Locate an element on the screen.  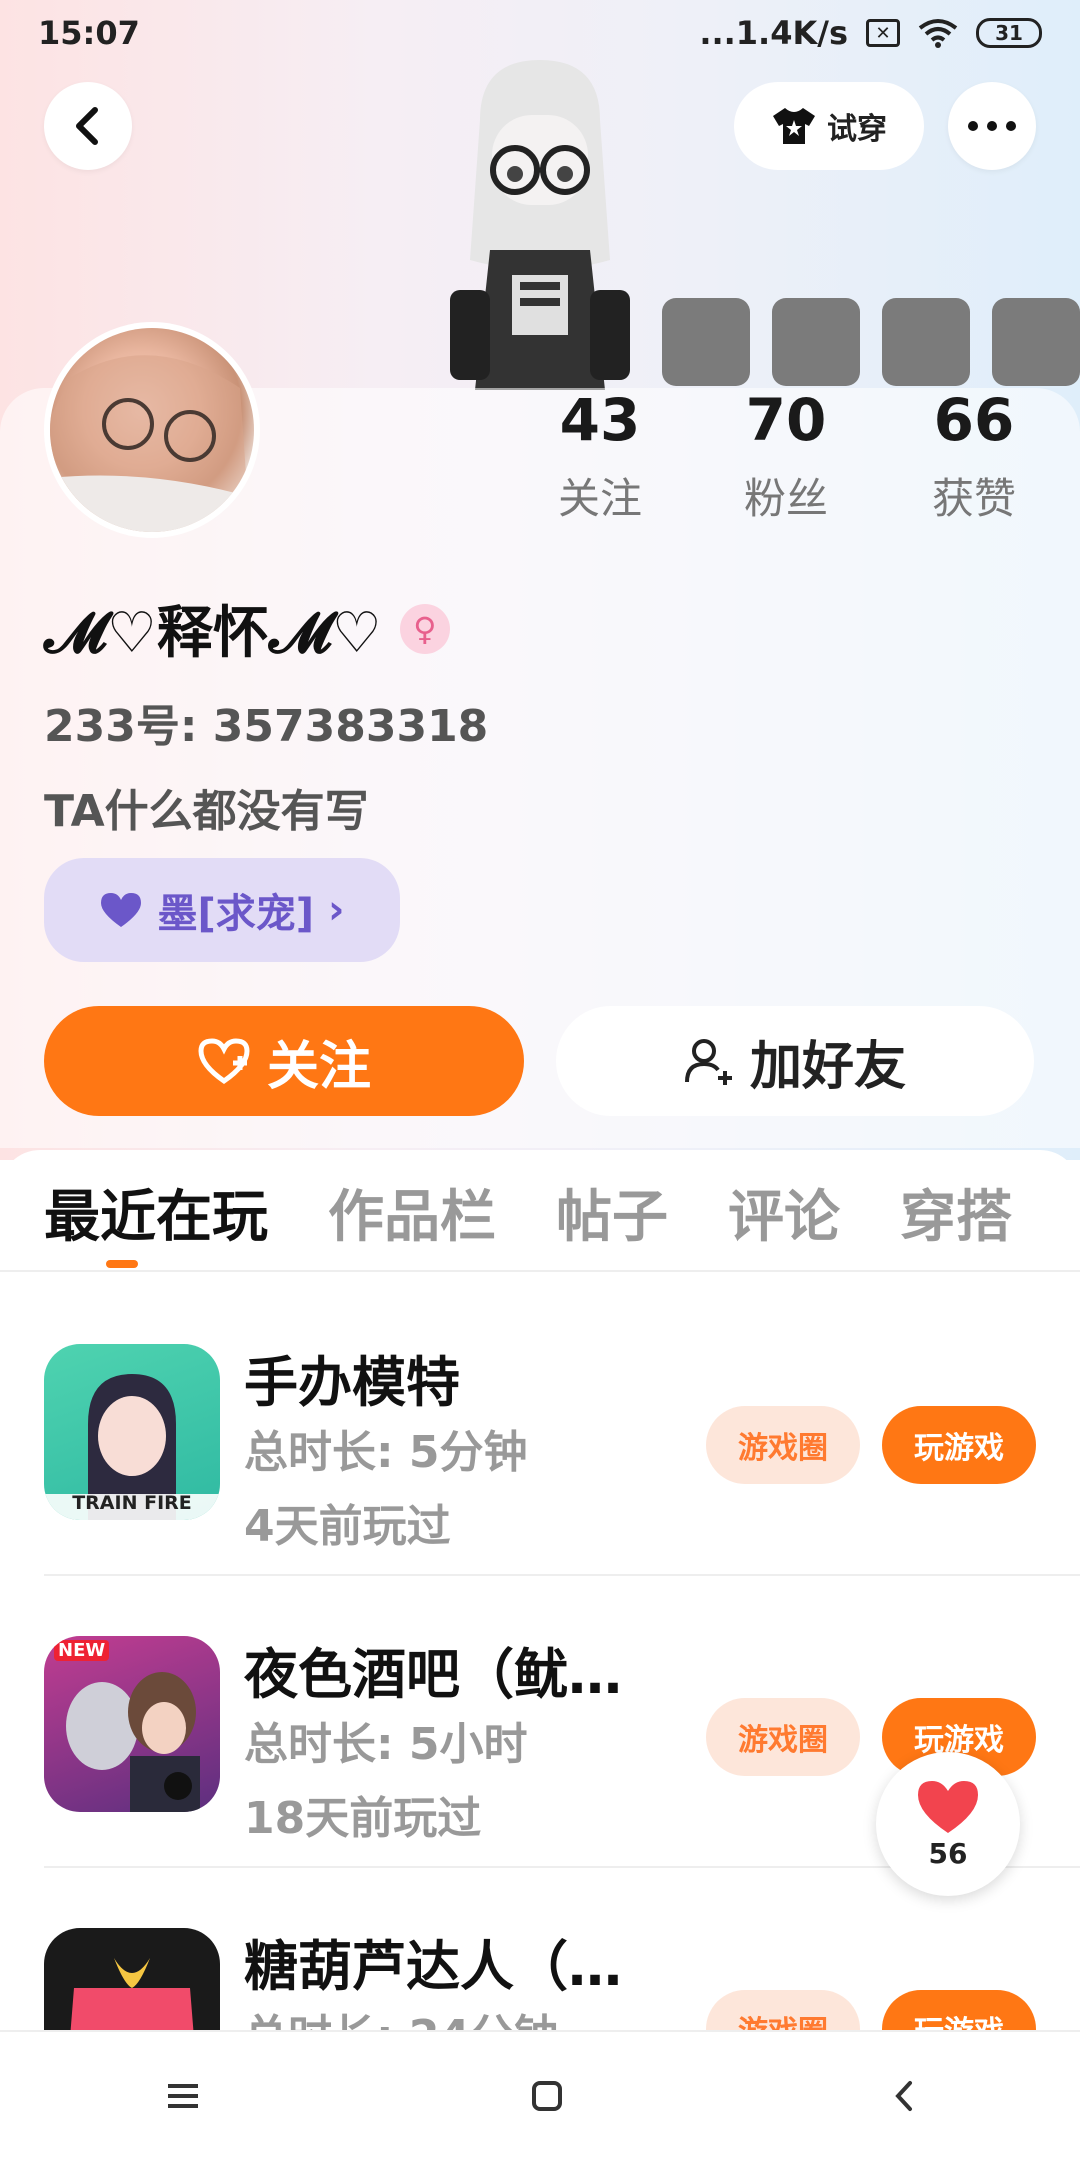
tabs-divider is located at coordinates (540, 1271).